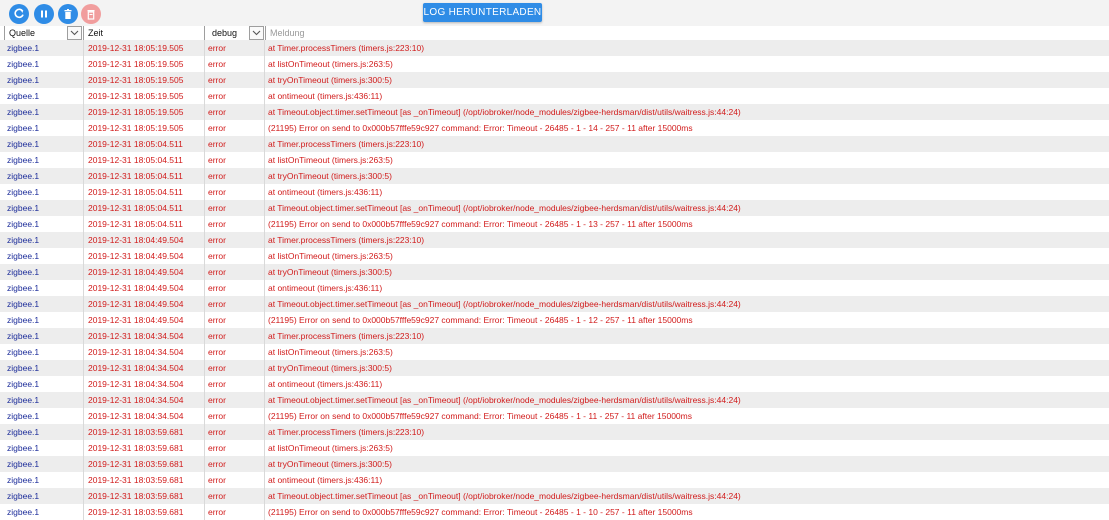  I want to click on log-toolbar: LOG HERUNTERLADEN, so click(554, 13).